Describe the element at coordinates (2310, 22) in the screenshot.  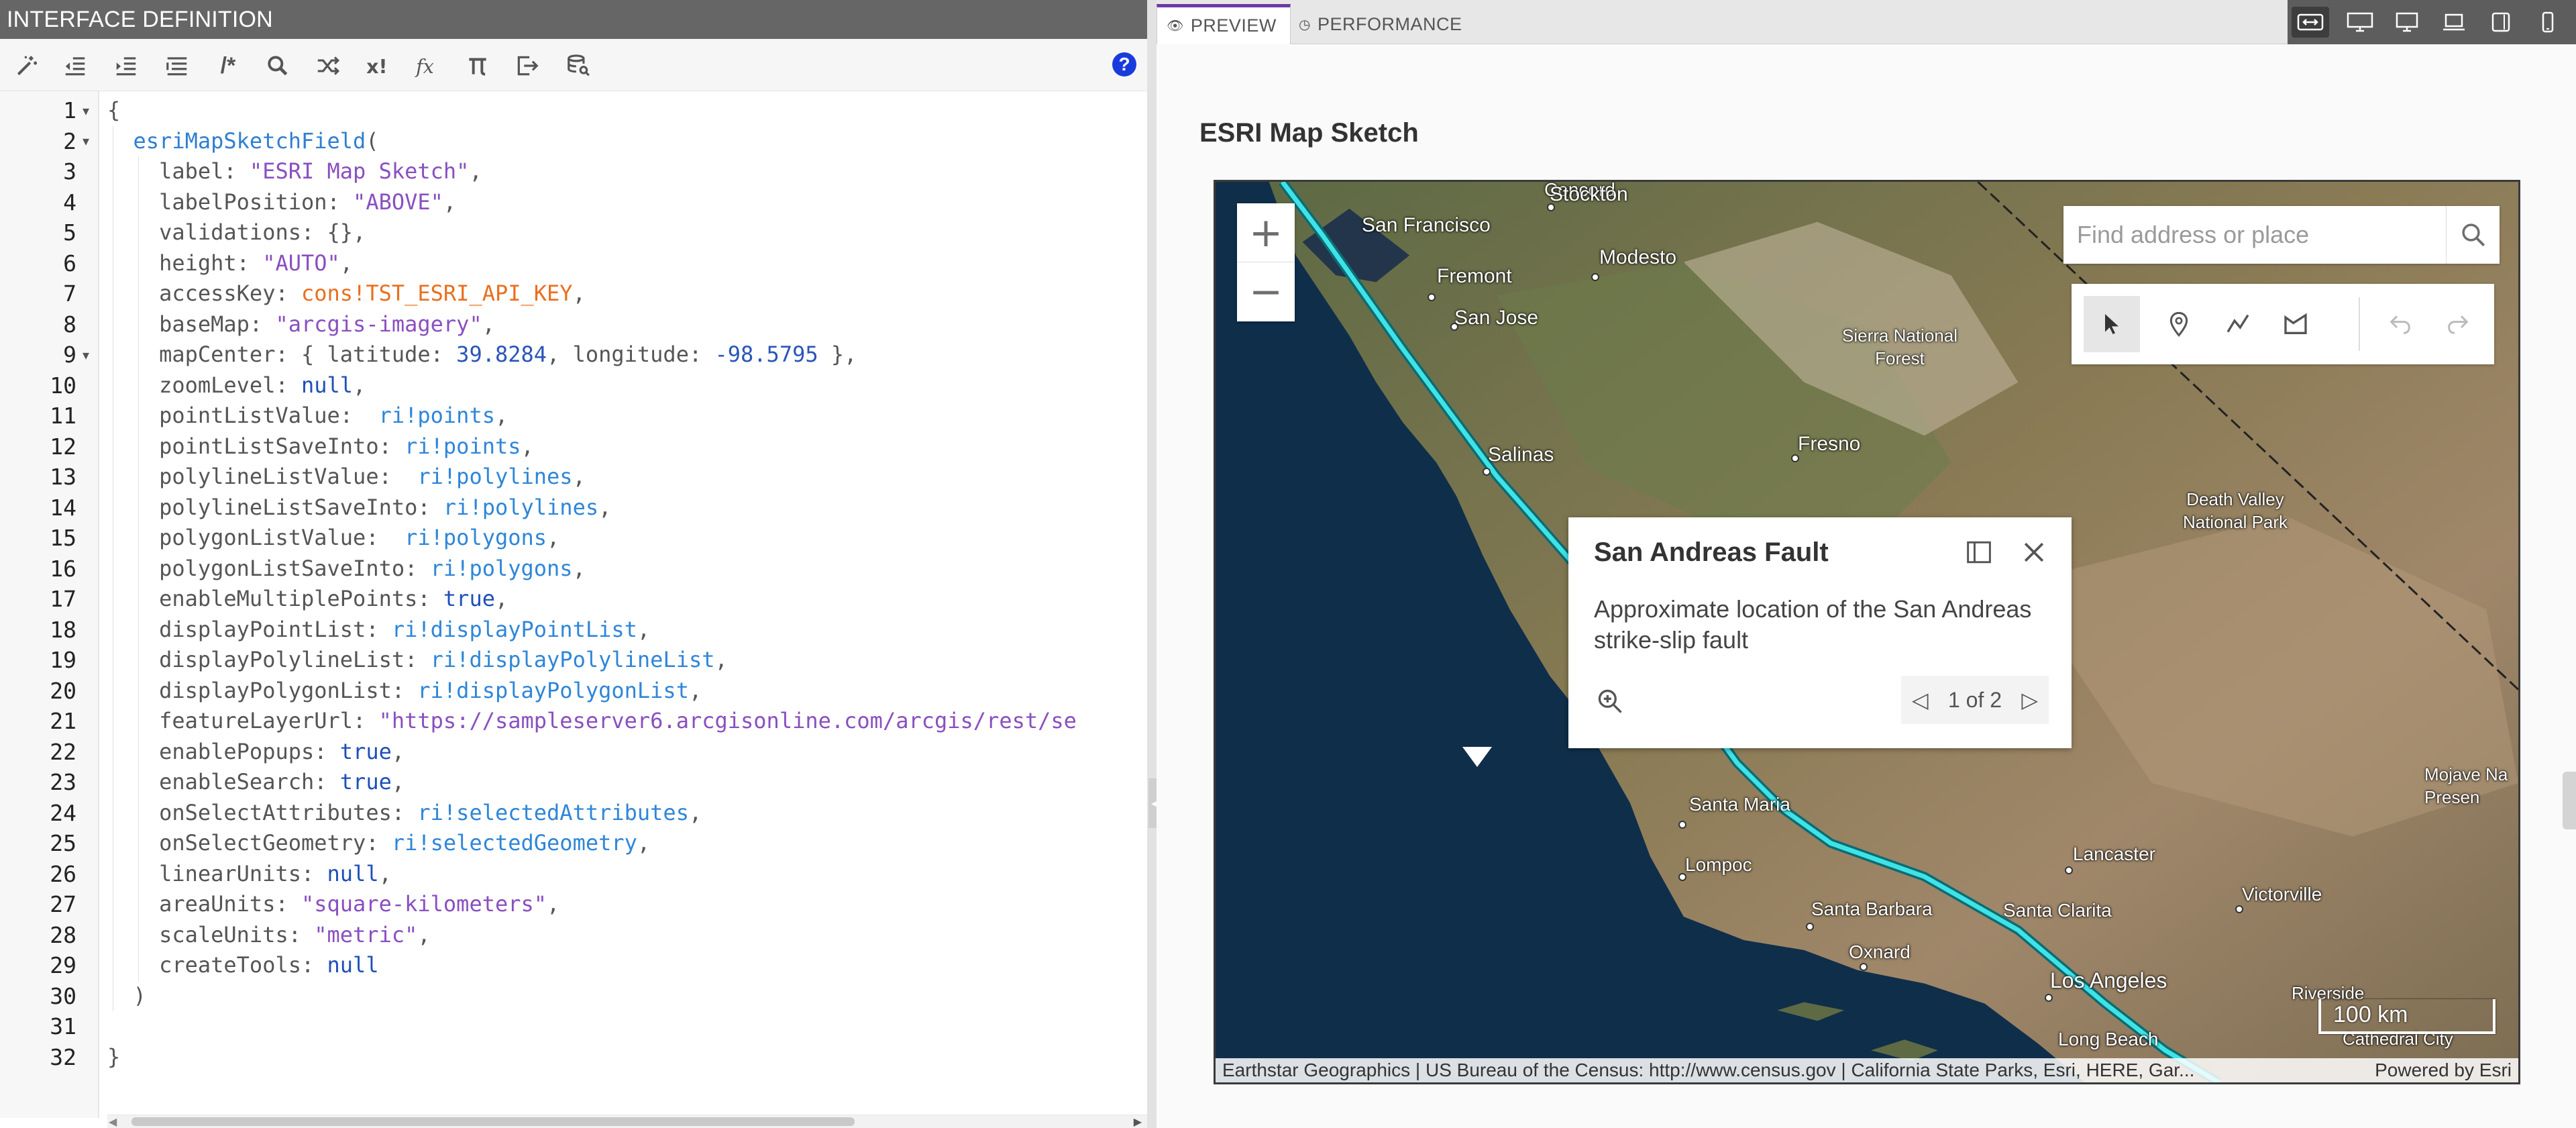
I see `fit-width-icon` at that location.